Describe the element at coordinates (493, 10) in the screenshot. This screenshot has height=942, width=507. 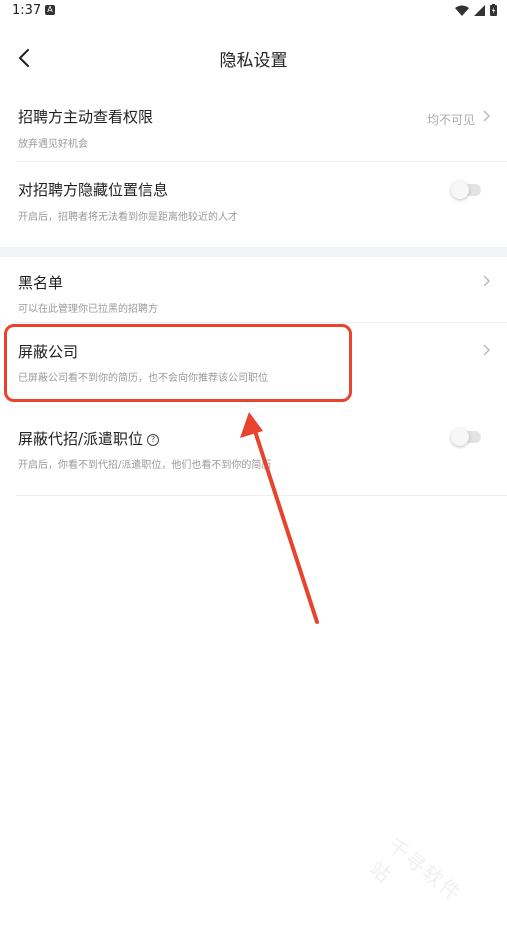
I see `battery-charging-icon` at that location.